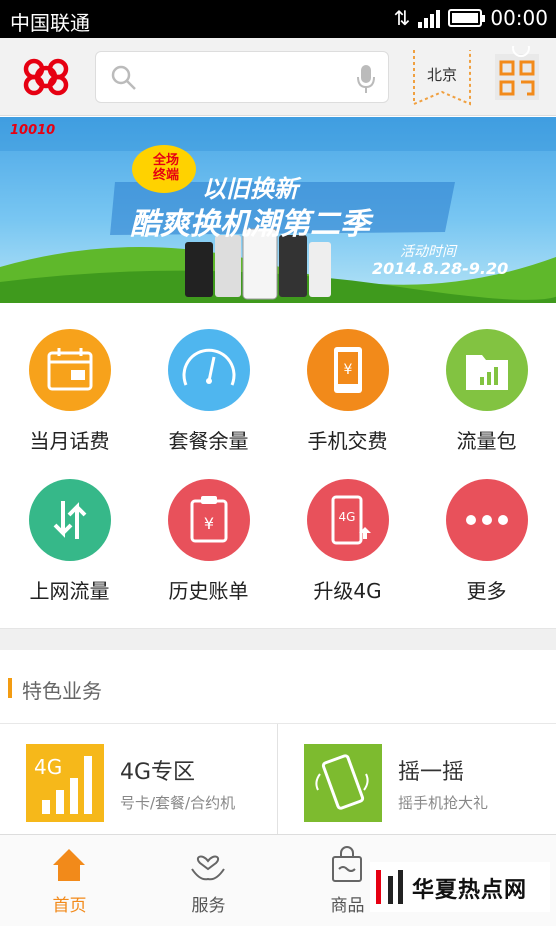 Image resolution: width=556 pixels, height=927 pixels. I want to click on grid-item-label: 当月话费, so click(69, 441).